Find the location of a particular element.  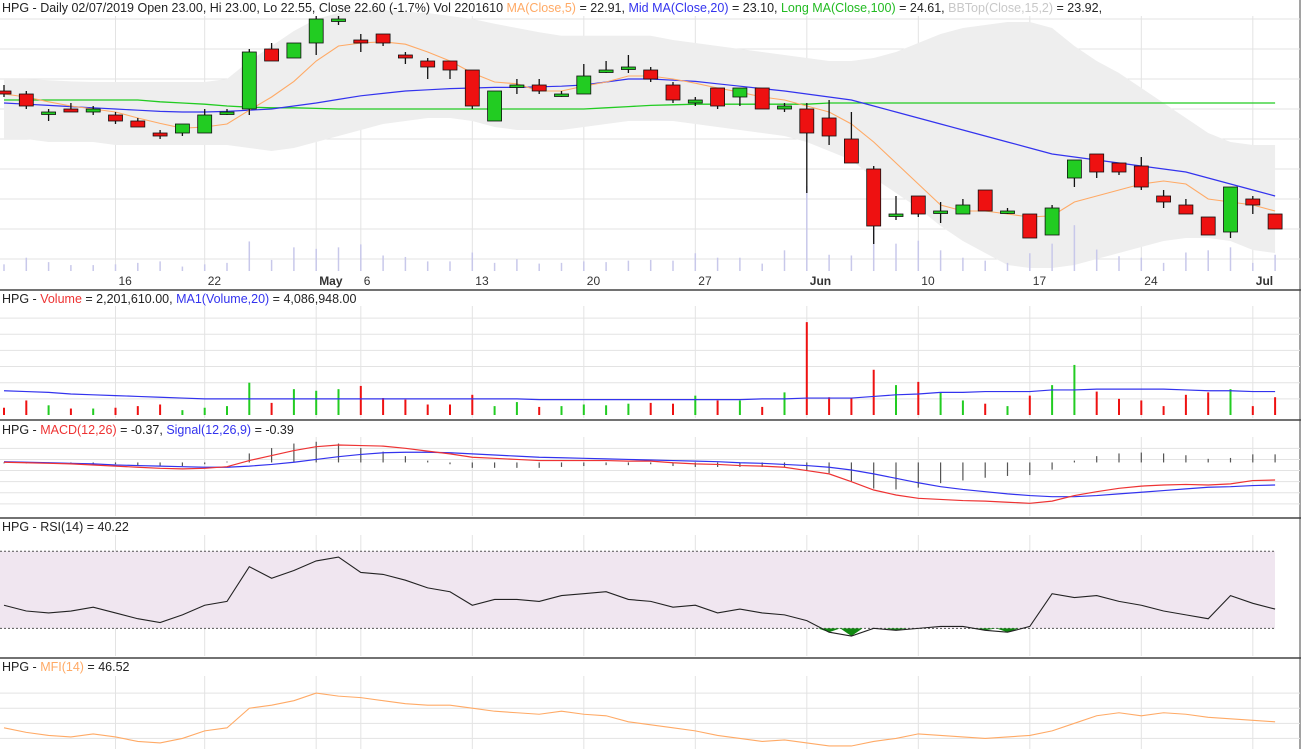

x-tick-label: May is located at coordinates (331, 281).